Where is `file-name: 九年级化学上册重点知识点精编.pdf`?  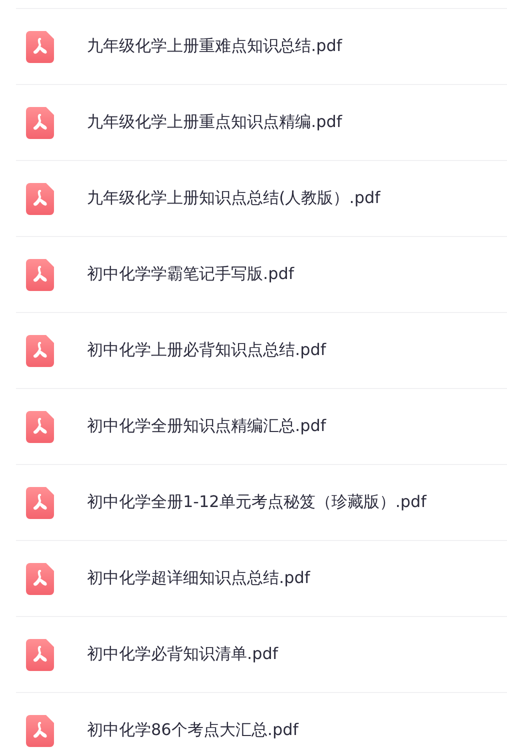
file-name: 九年级化学上册重点知识点精编.pdf is located at coordinates (214, 122).